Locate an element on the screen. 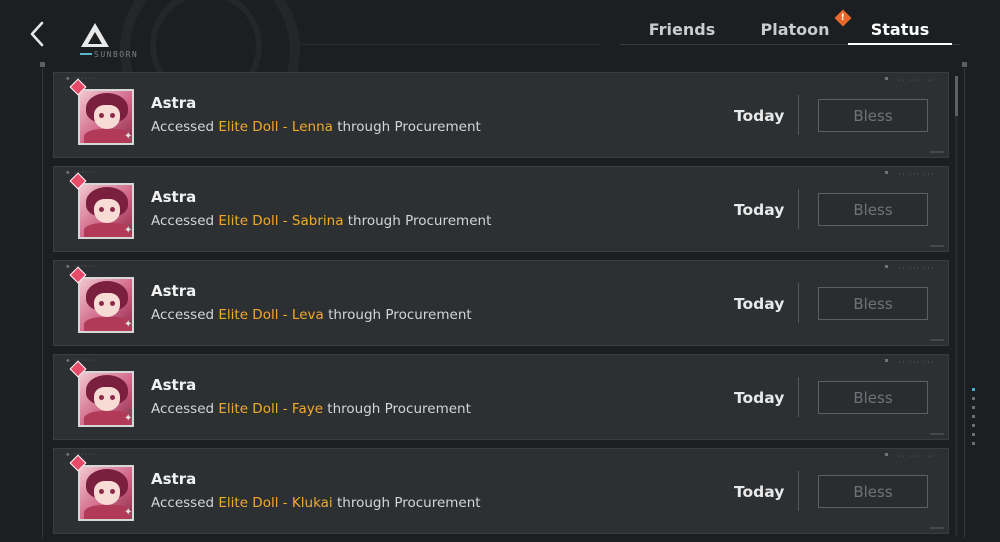 The width and height of the screenshot is (1000, 542). tab-platoon: Platoon is located at coordinates (795, 29).